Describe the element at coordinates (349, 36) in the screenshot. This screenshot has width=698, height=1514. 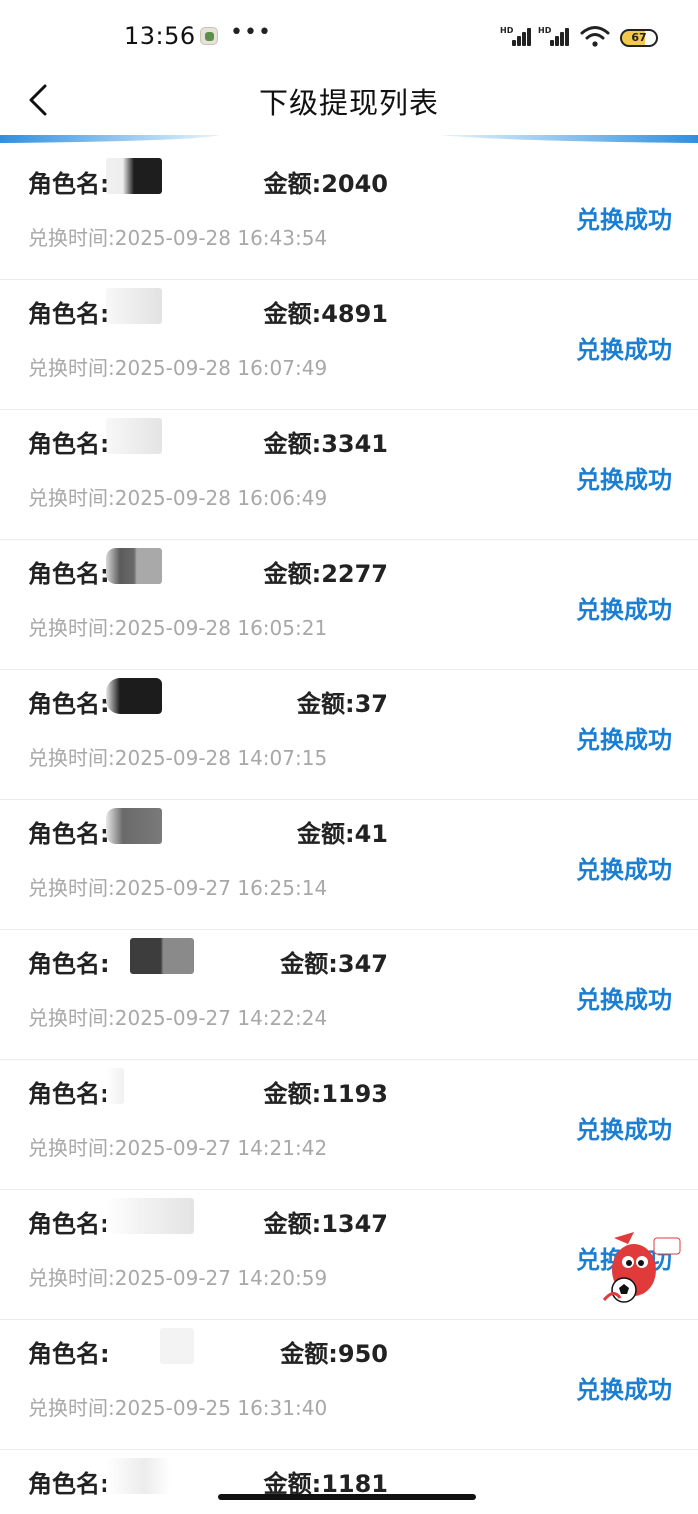
I see `status-bar: 13:56 ••• HD HD 67` at that location.